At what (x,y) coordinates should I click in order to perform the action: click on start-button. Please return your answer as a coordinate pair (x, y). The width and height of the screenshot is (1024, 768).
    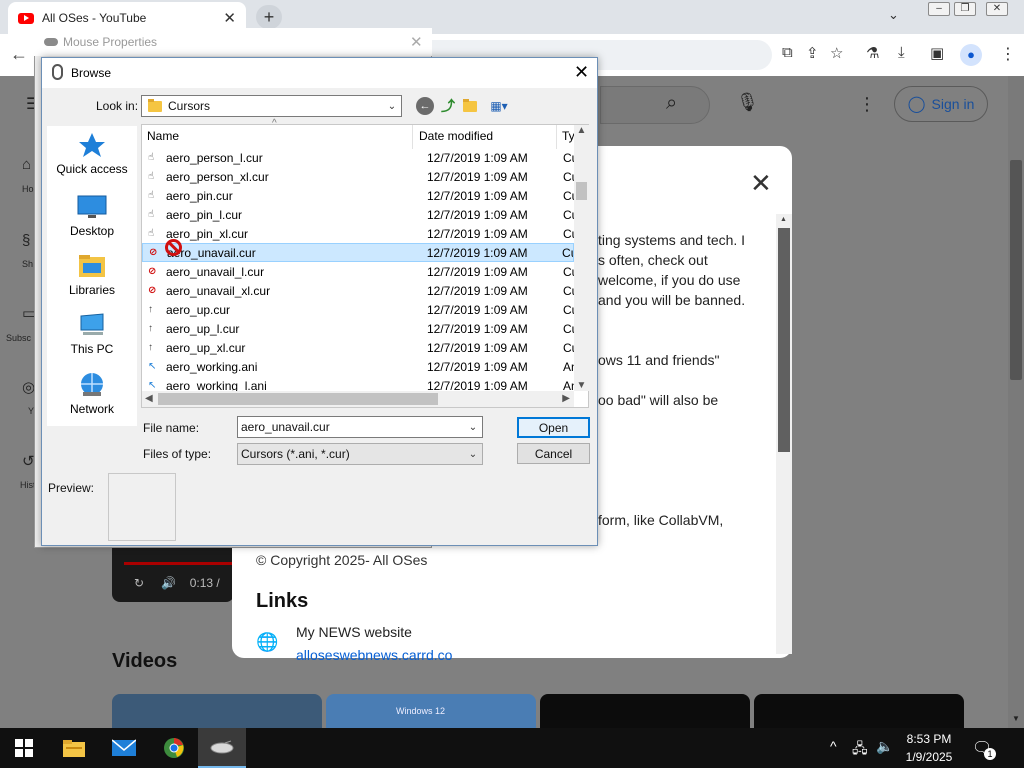
    Looking at the image, I should click on (24, 748).